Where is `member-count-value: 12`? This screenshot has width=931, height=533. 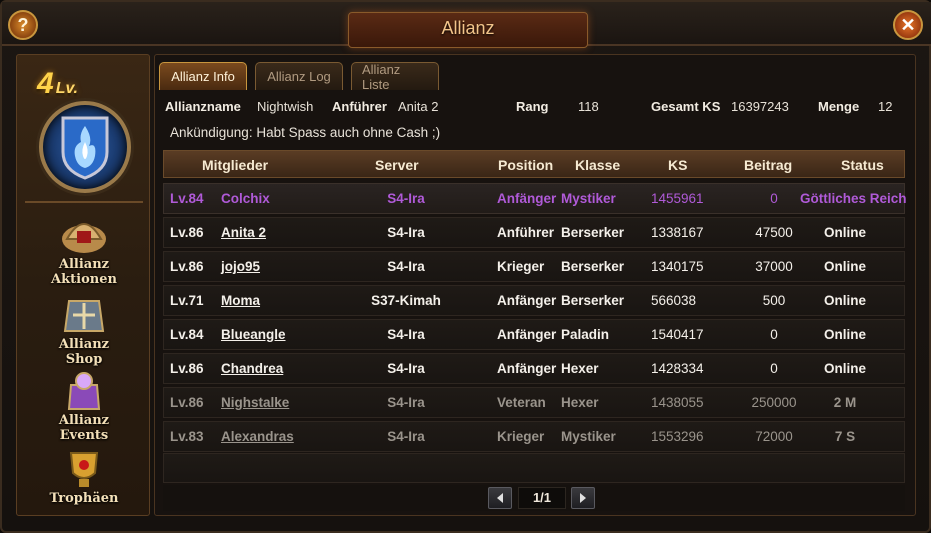
member-count-value: 12 is located at coordinates (885, 106).